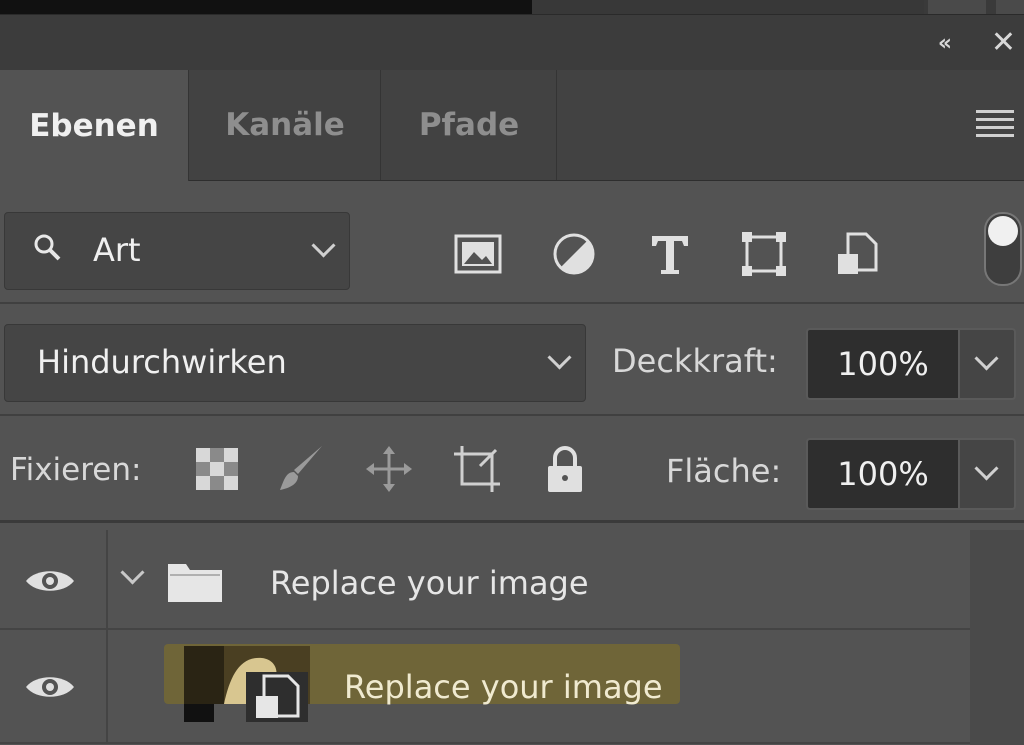 The height and width of the screenshot is (745, 1024). What do you see at coordinates (695, 361) in the screenshot?
I see `opacity-label: Deckkraft:` at bounding box center [695, 361].